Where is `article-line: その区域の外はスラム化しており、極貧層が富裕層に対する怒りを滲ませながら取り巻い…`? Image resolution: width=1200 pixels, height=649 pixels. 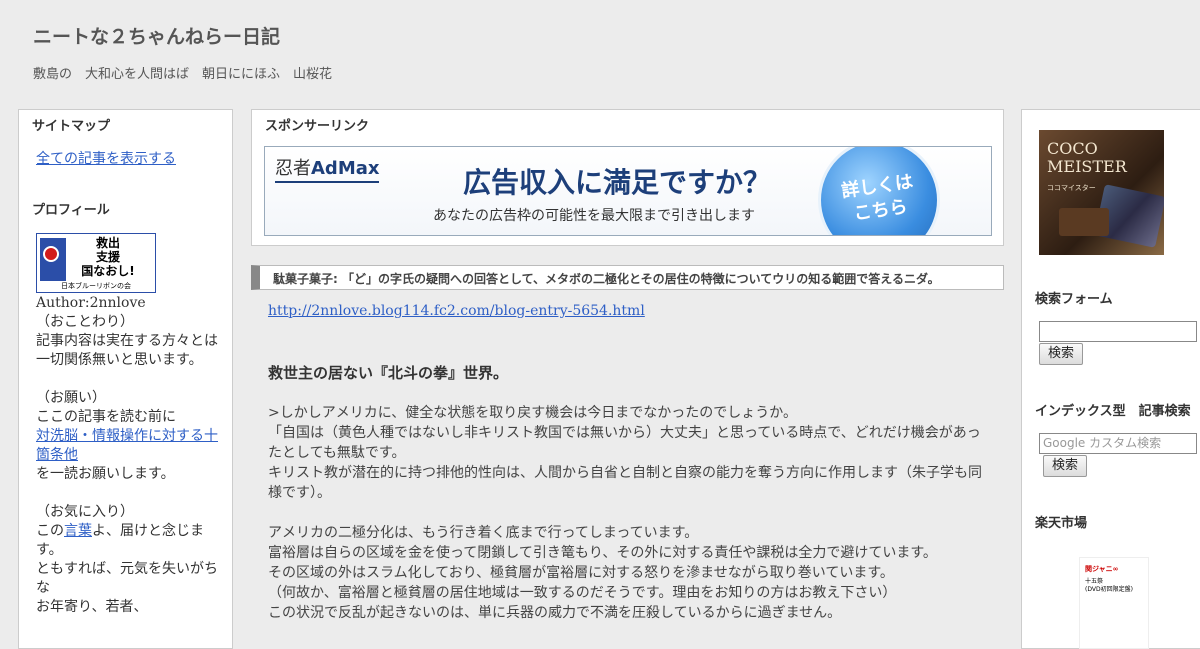
article-line: その区域の外はスラム化しており、極貧層が富裕層に対する怒りを滲ませながら取り巻い… is located at coordinates (581, 573).